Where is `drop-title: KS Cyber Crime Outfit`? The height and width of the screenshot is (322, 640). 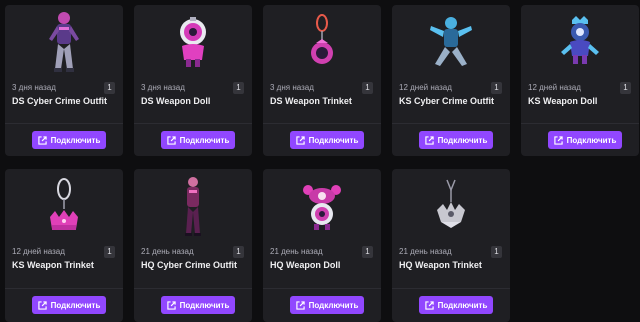
drop-title: KS Cyber Crime Outfit is located at coordinates (447, 101).